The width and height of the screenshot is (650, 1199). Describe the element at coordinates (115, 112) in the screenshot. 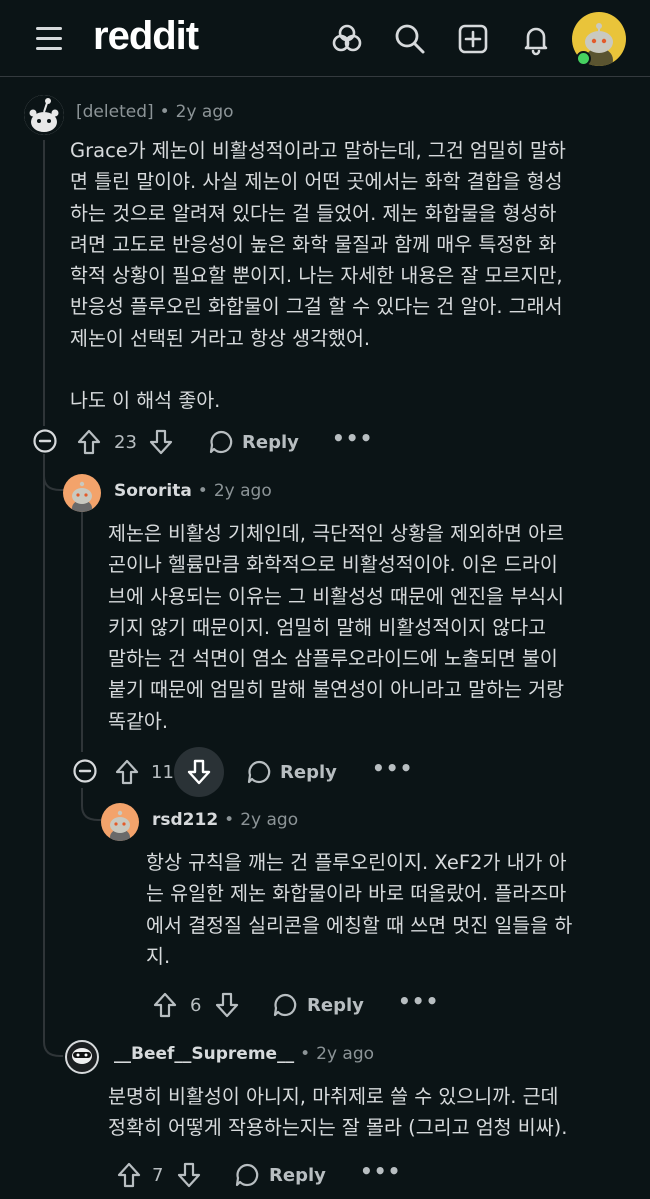

I see `comment-author: [deleted]` at that location.